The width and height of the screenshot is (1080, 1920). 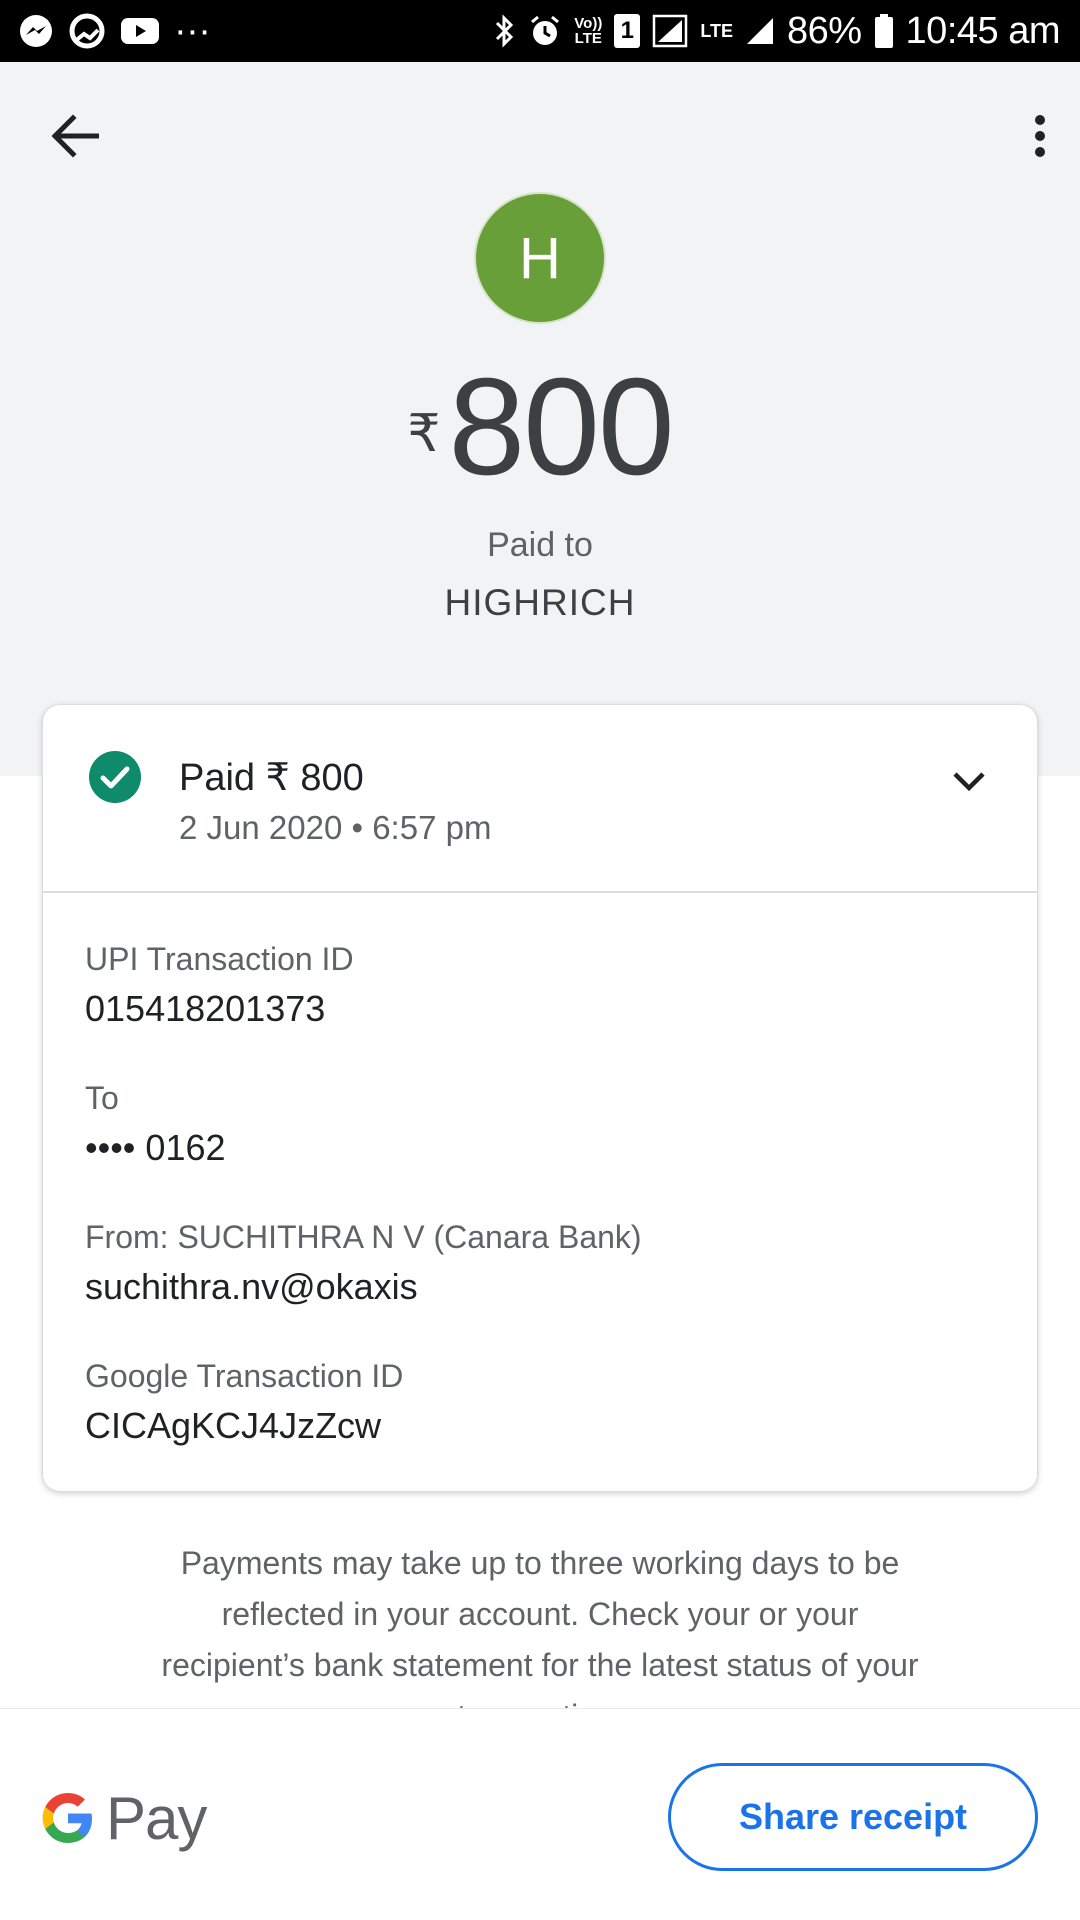 I want to click on to-label: To, so click(x=102, y=1098).